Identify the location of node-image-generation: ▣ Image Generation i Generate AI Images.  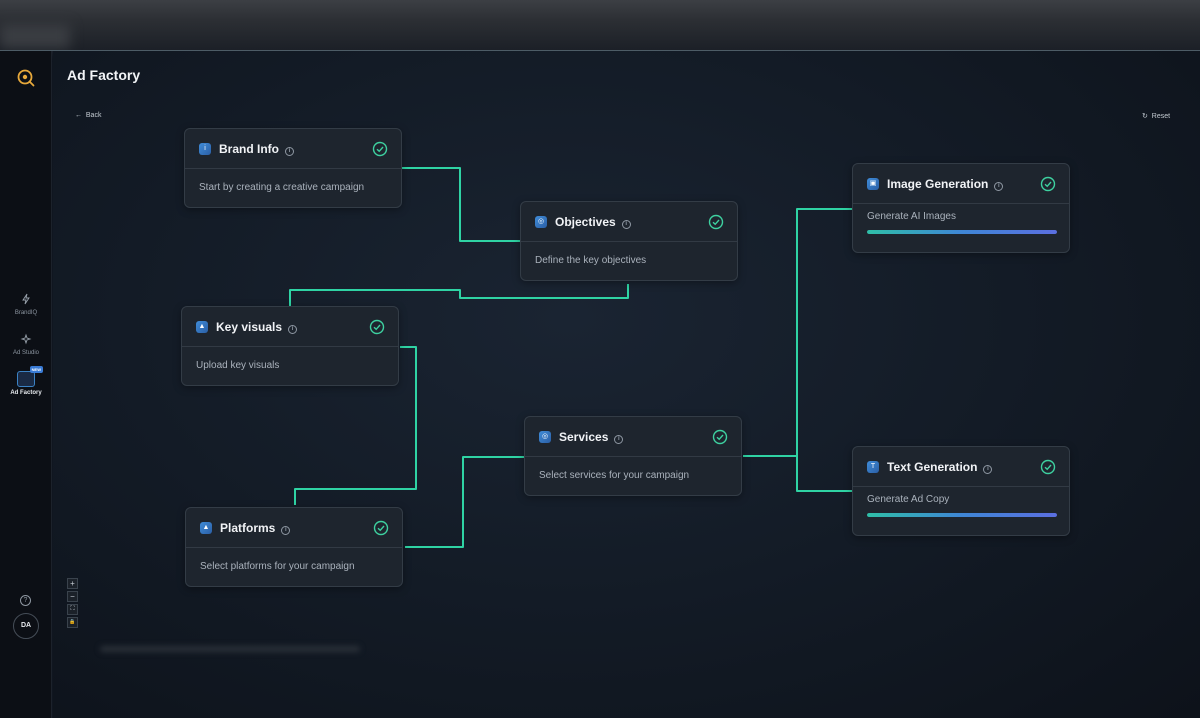
(961, 208).